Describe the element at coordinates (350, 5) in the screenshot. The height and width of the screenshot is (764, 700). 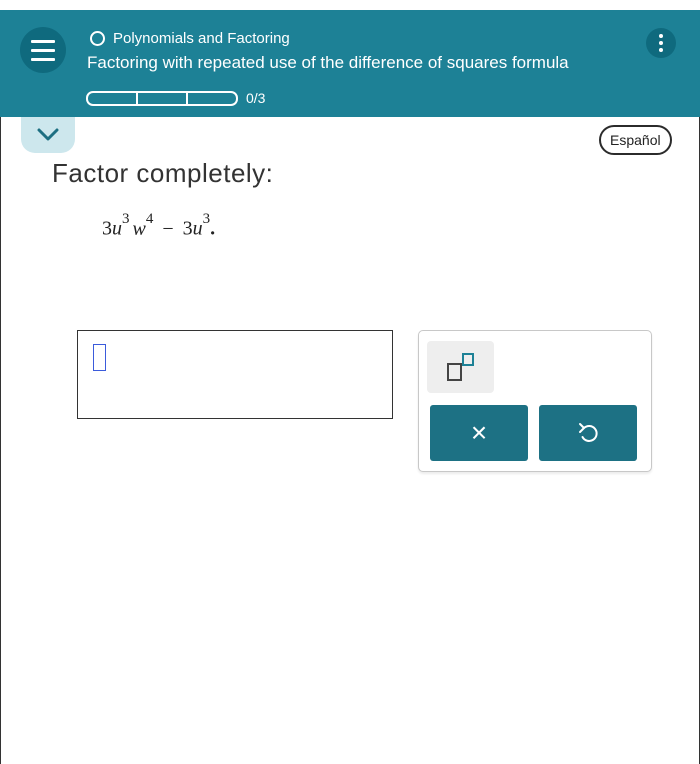
I see `top-strip` at that location.